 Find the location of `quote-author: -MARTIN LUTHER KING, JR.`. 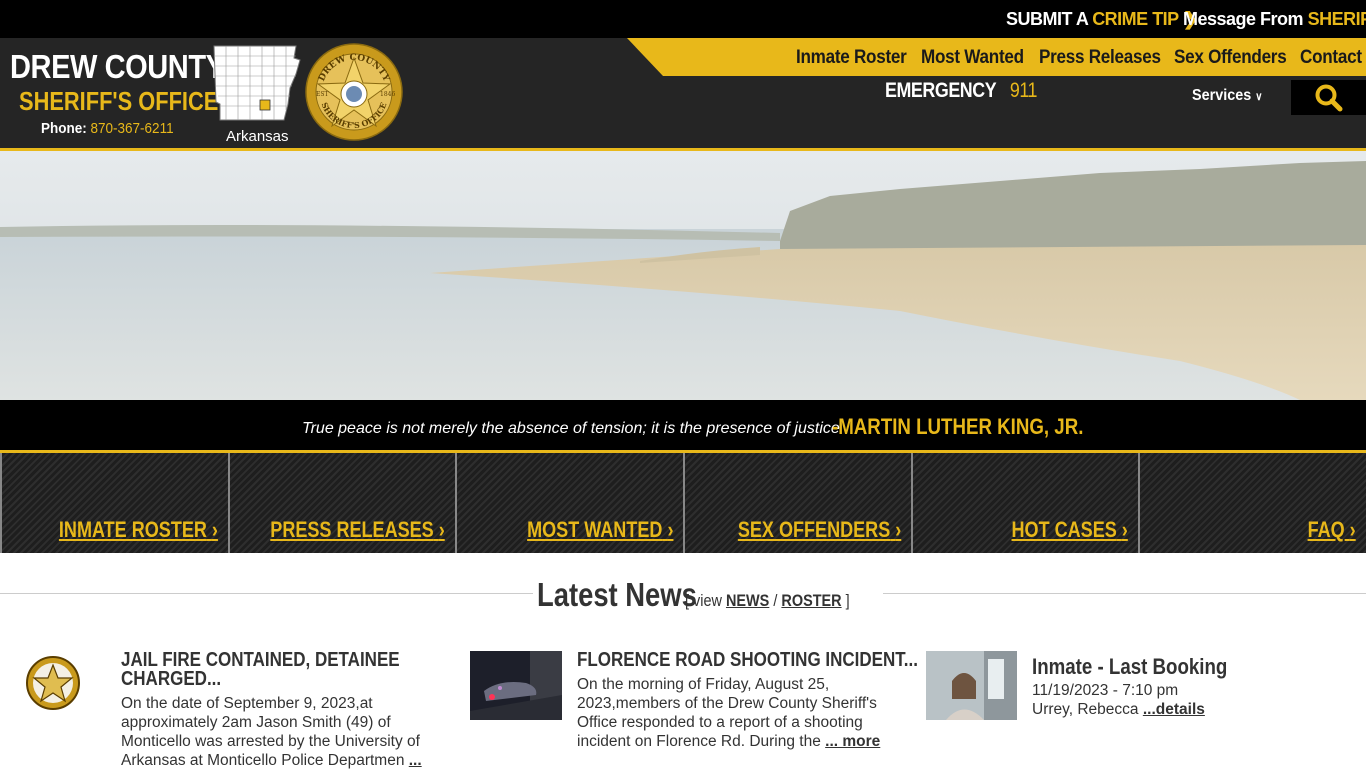

quote-author: -MARTIN LUTHER KING, JR. is located at coordinates (958, 426).